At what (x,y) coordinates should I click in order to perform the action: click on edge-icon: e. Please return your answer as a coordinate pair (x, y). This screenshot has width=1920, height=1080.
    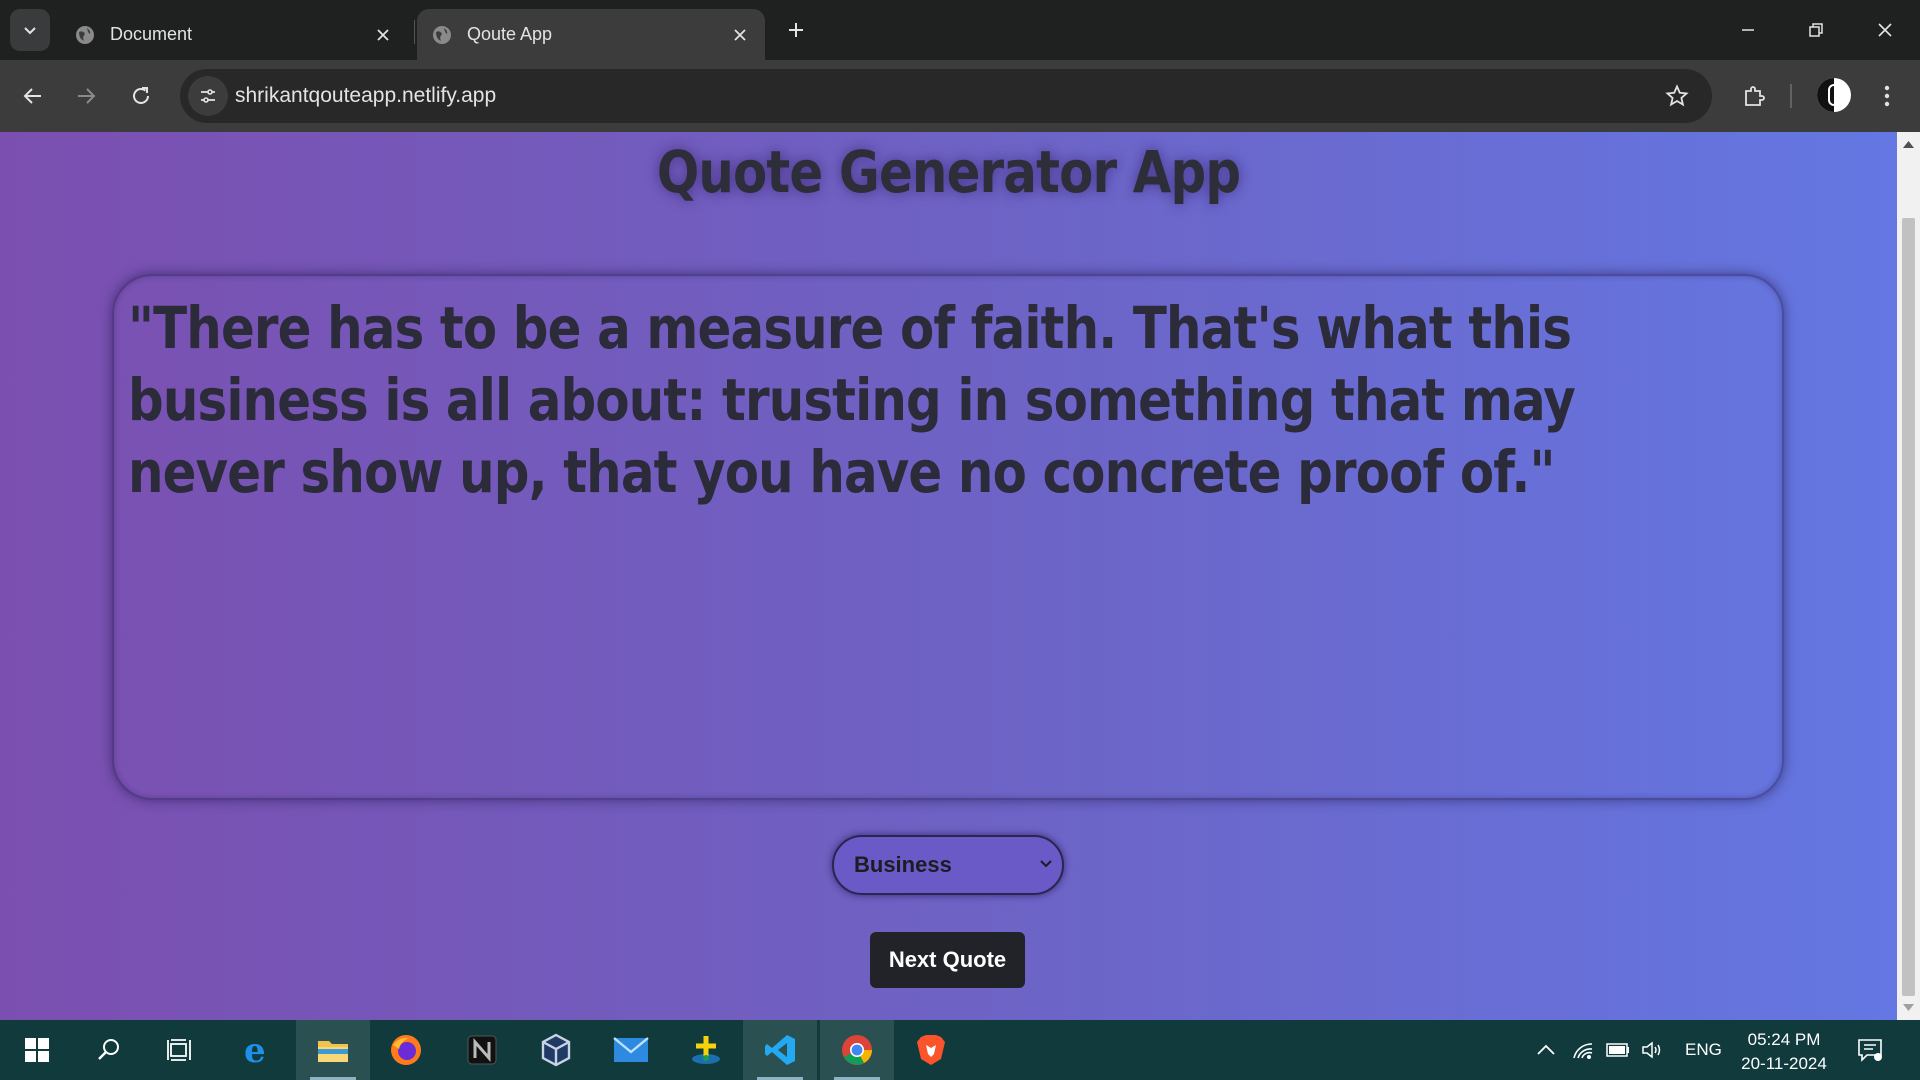
    Looking at the image, I should click on (255, 1050).